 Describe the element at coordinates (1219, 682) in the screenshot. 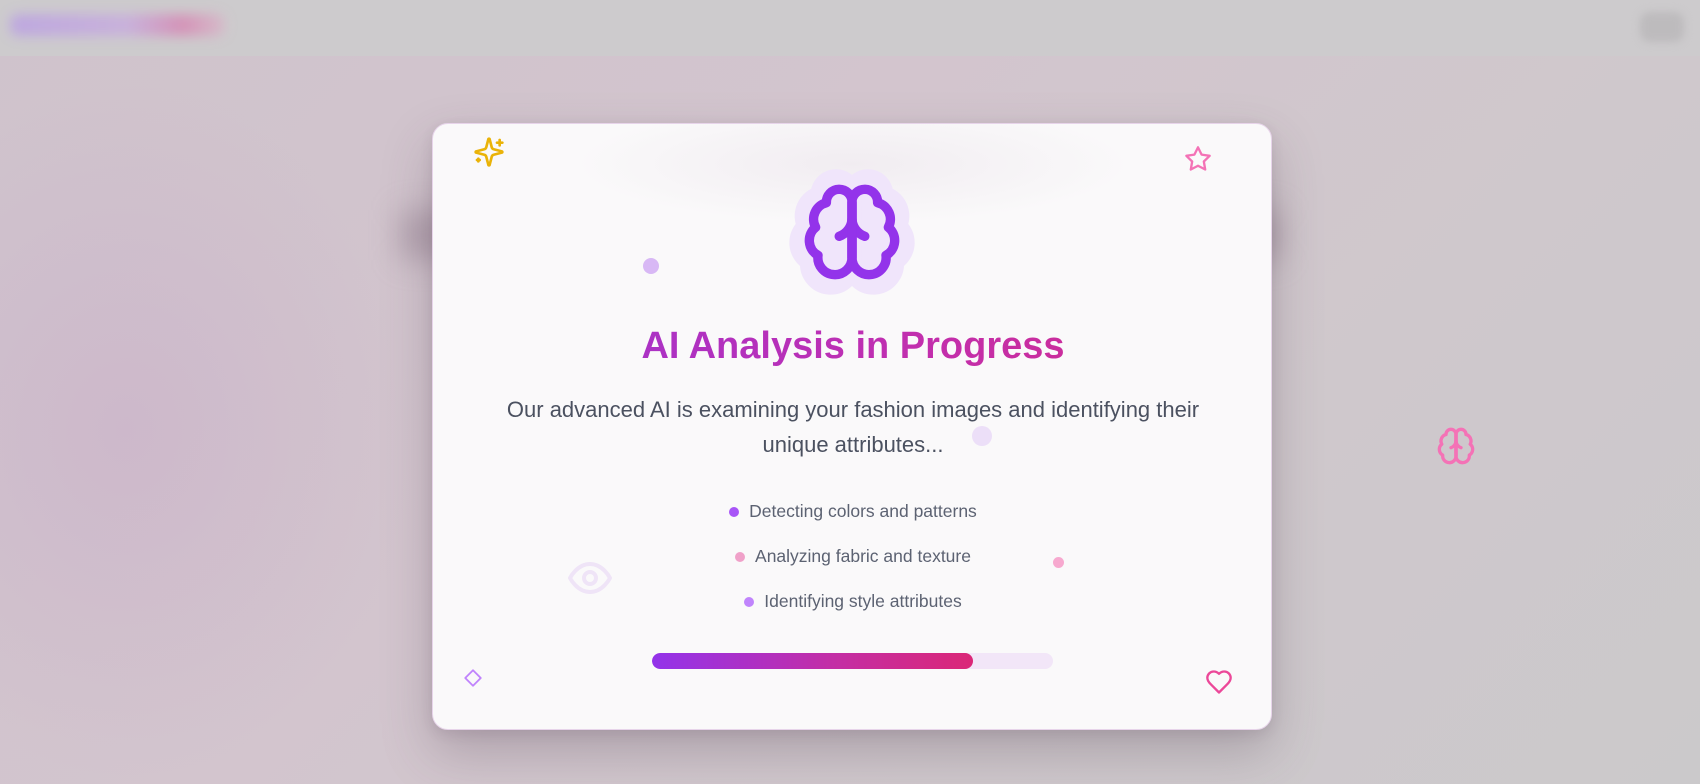

I see `heart-icon` at that location.